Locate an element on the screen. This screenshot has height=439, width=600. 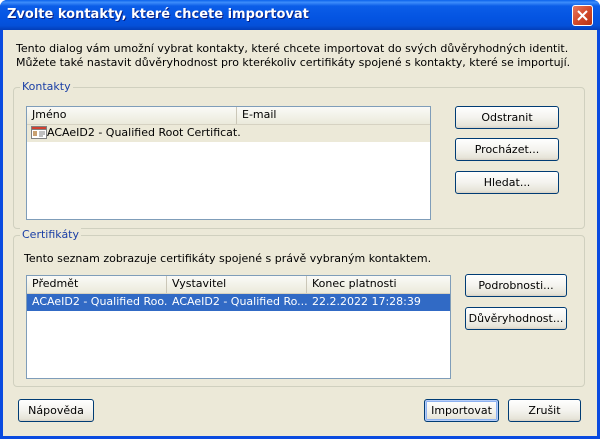
help-button: Nápověda is located at coordinates (56, 410).